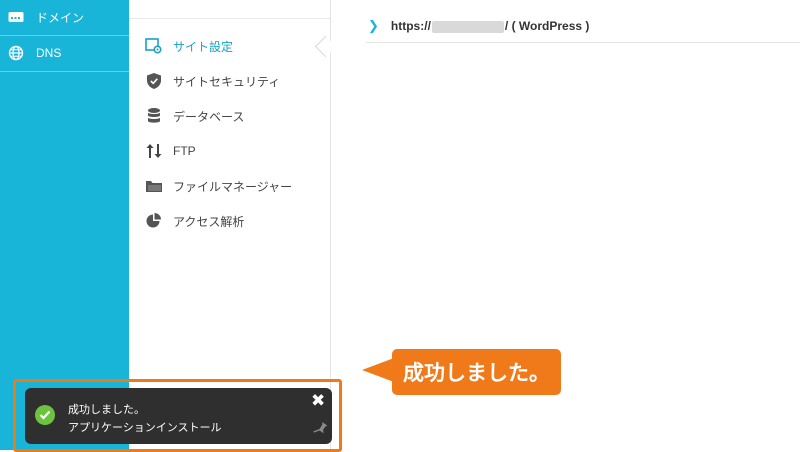  I want to click on check-icon, so click(45, 415).